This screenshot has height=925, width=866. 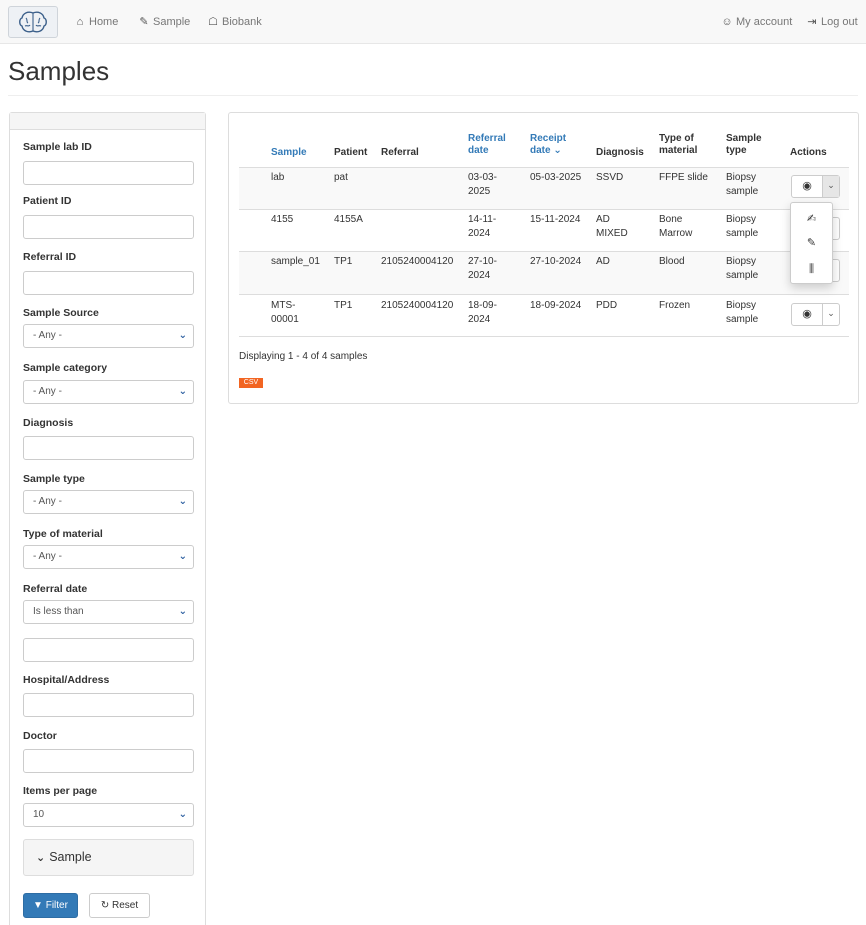 What do you see at coordinates (108, 815) in the screenshot?
I see `items-per-page-select: 10 ⌄` at bounding box center [108, 815].